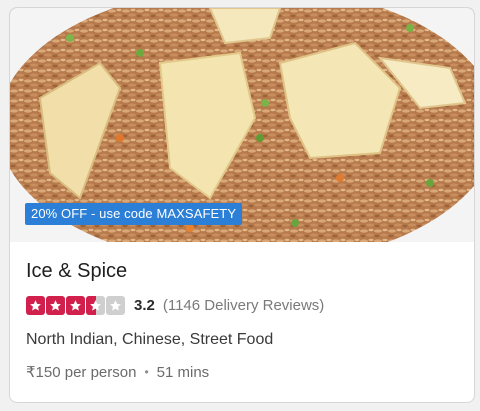  What do you see at coordinates (76, 271) in the screenshot?
I see `restaurant-name: Ice & Spice` at bounding box center [76, 271].